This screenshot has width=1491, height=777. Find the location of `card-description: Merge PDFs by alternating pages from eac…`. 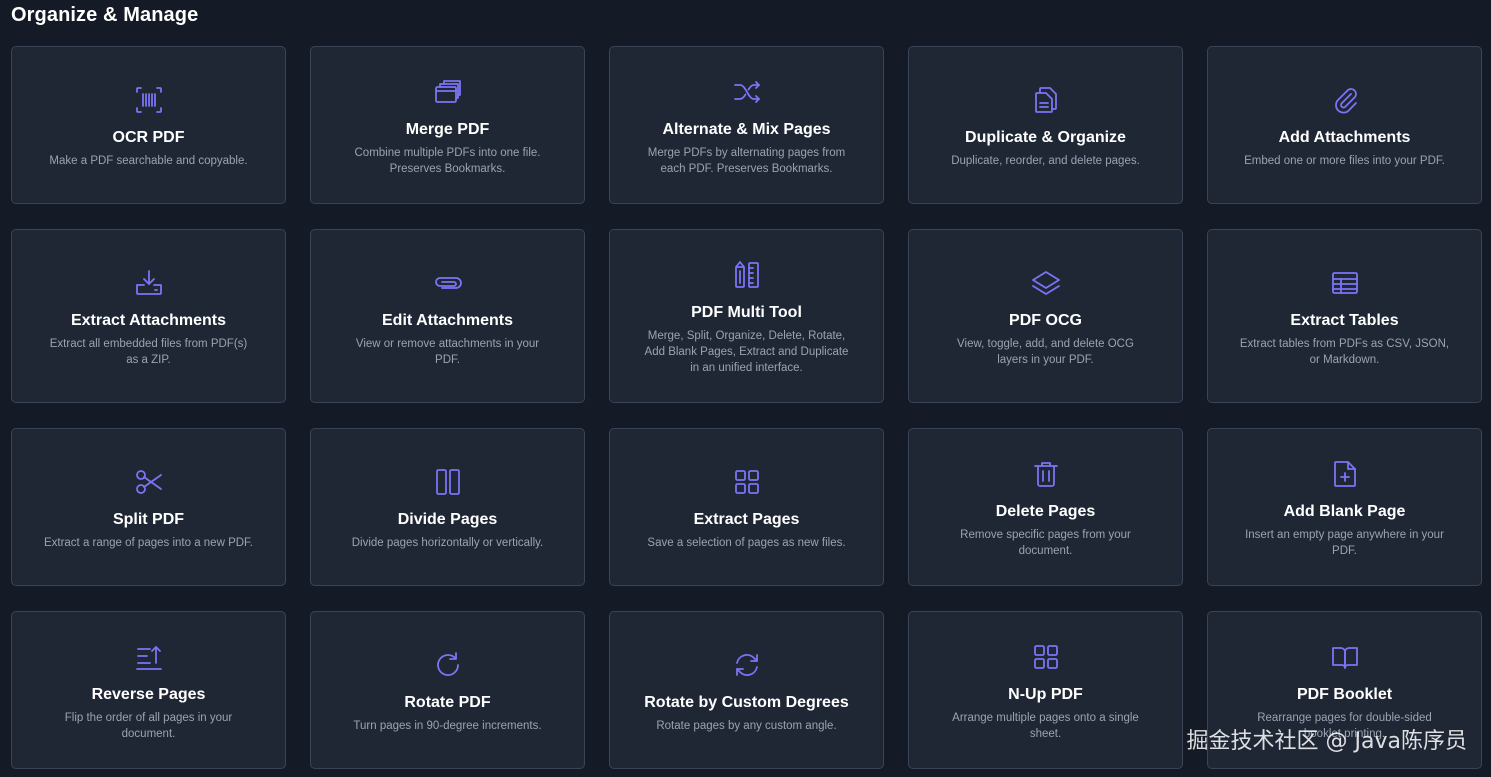

card-description: Merge PDFs by alternating pages from eac… is located at coordinates (746, 160).